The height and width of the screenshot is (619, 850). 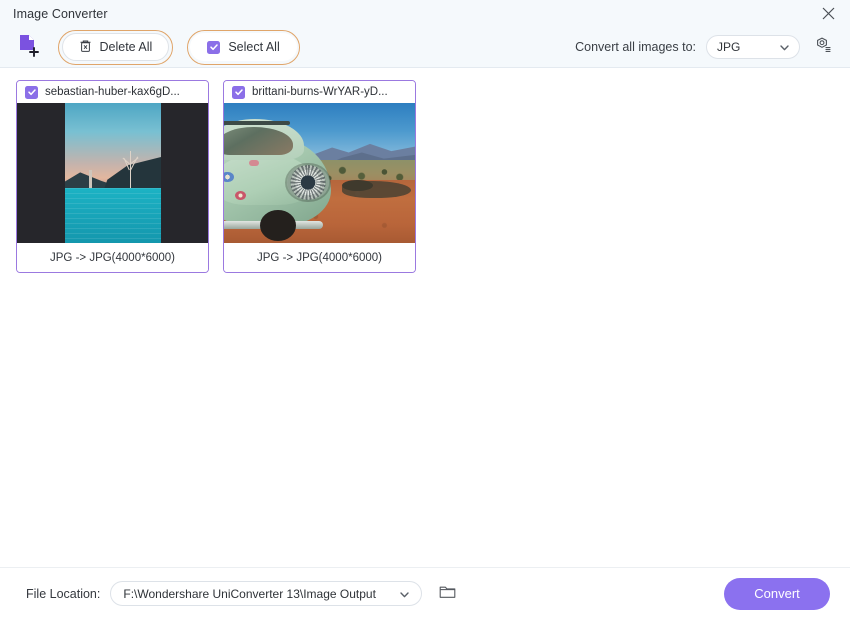 I want to click on thumbnail-image-lake, so click(x=112, y=173).